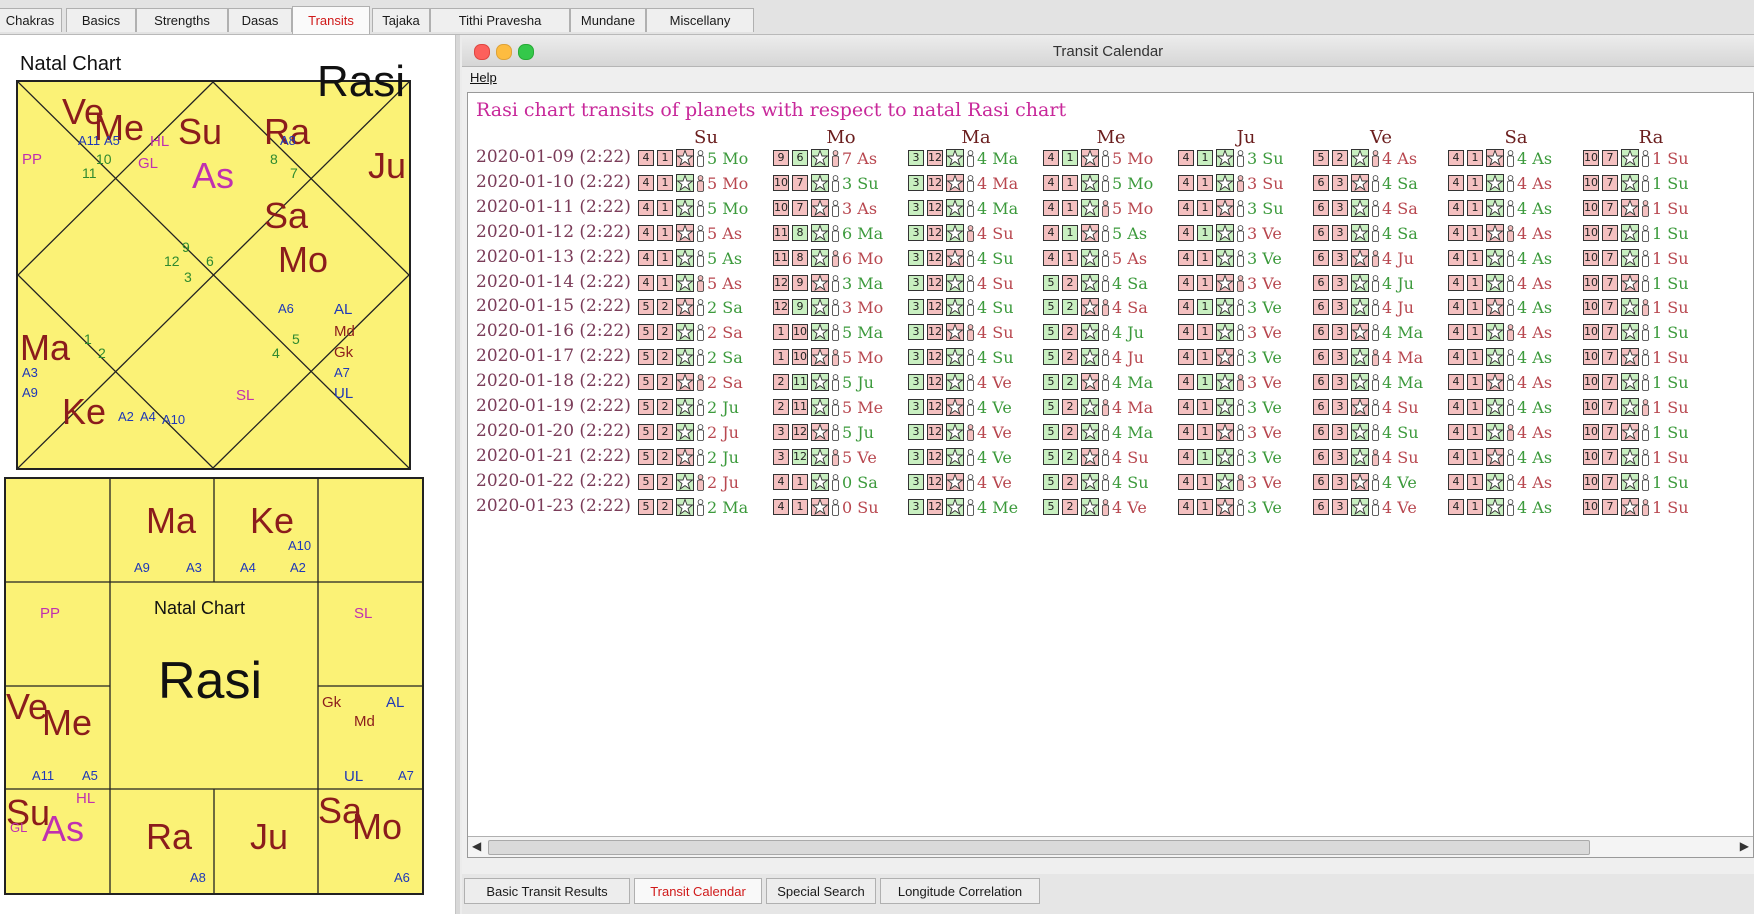  I want to click on transit-cell: 1 10 5 Ma, so click(838, 333).